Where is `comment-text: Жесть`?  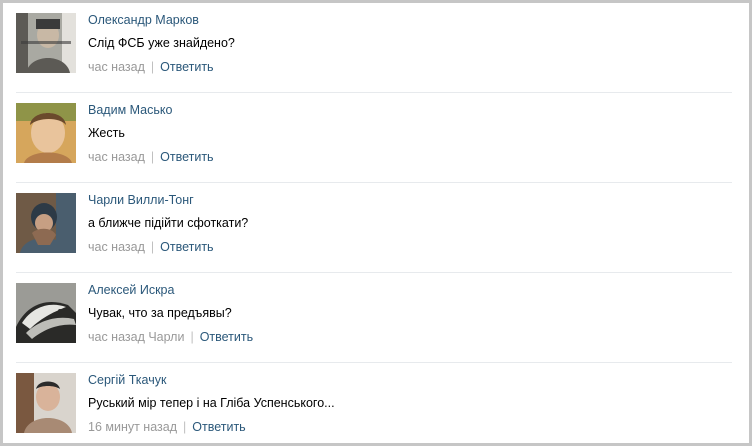
comment-text: Жесть is located at coordinates (106, 133).